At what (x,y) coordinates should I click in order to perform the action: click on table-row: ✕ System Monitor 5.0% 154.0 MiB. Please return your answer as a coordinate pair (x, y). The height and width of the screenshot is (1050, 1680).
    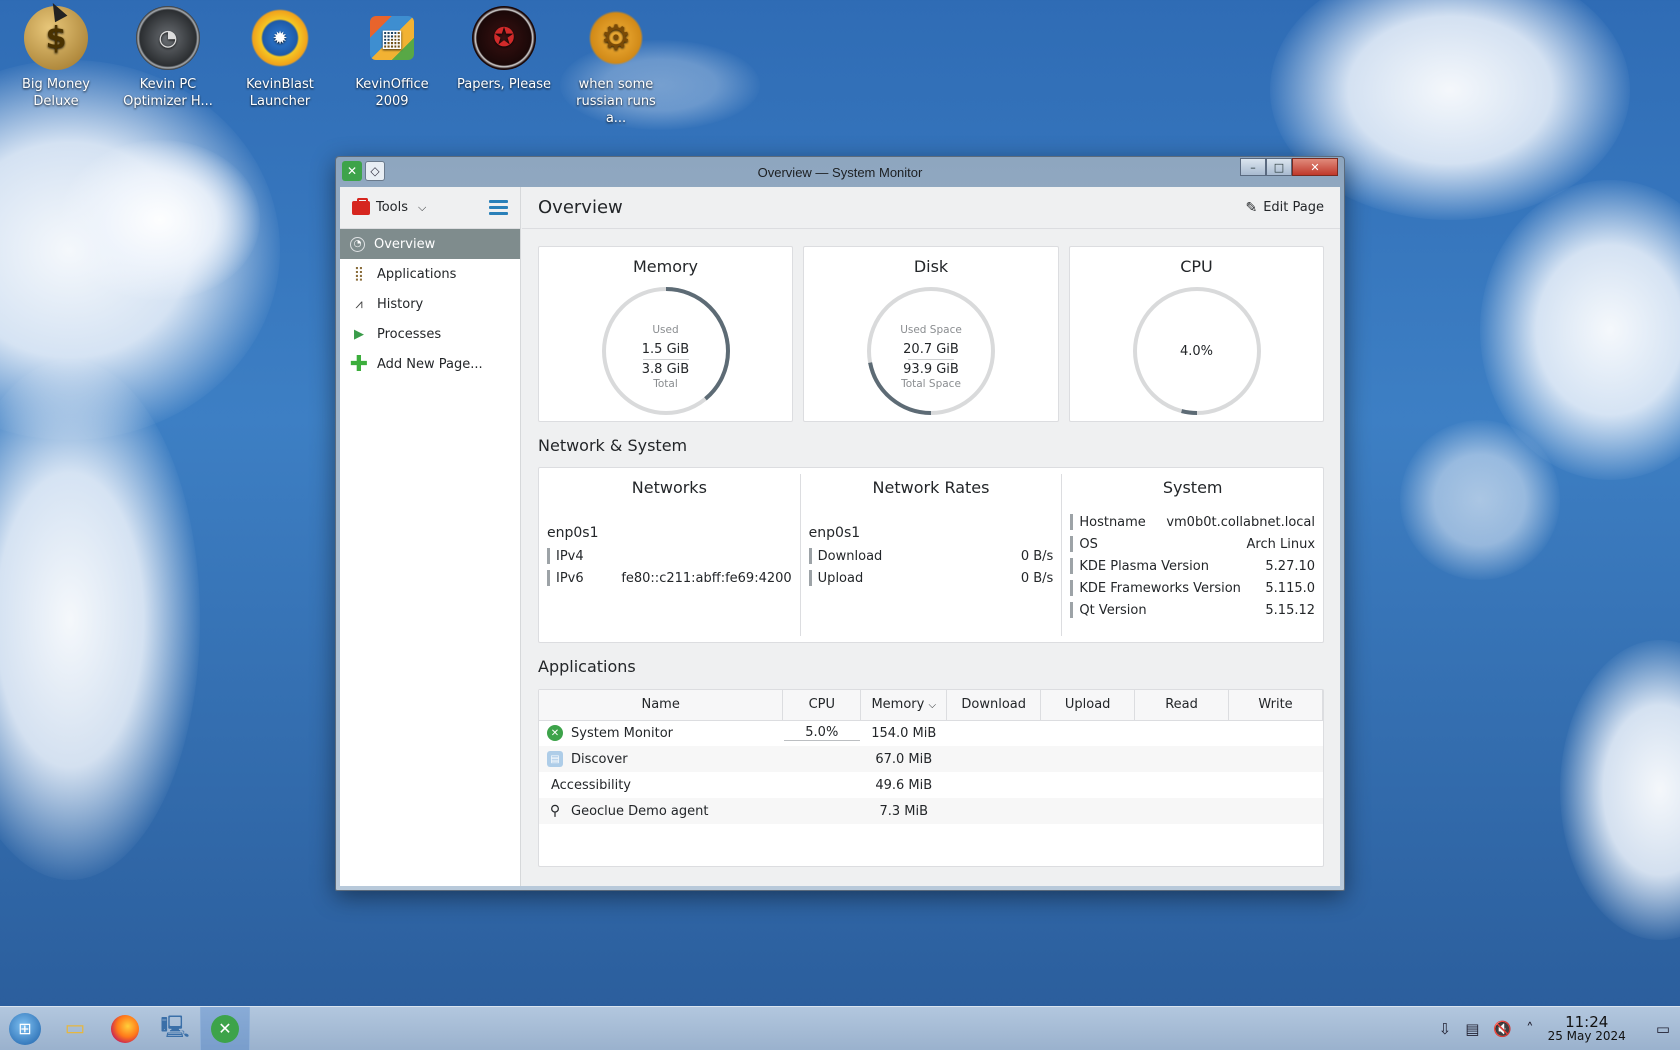
    Looking at the image, I should click on (931, 733).